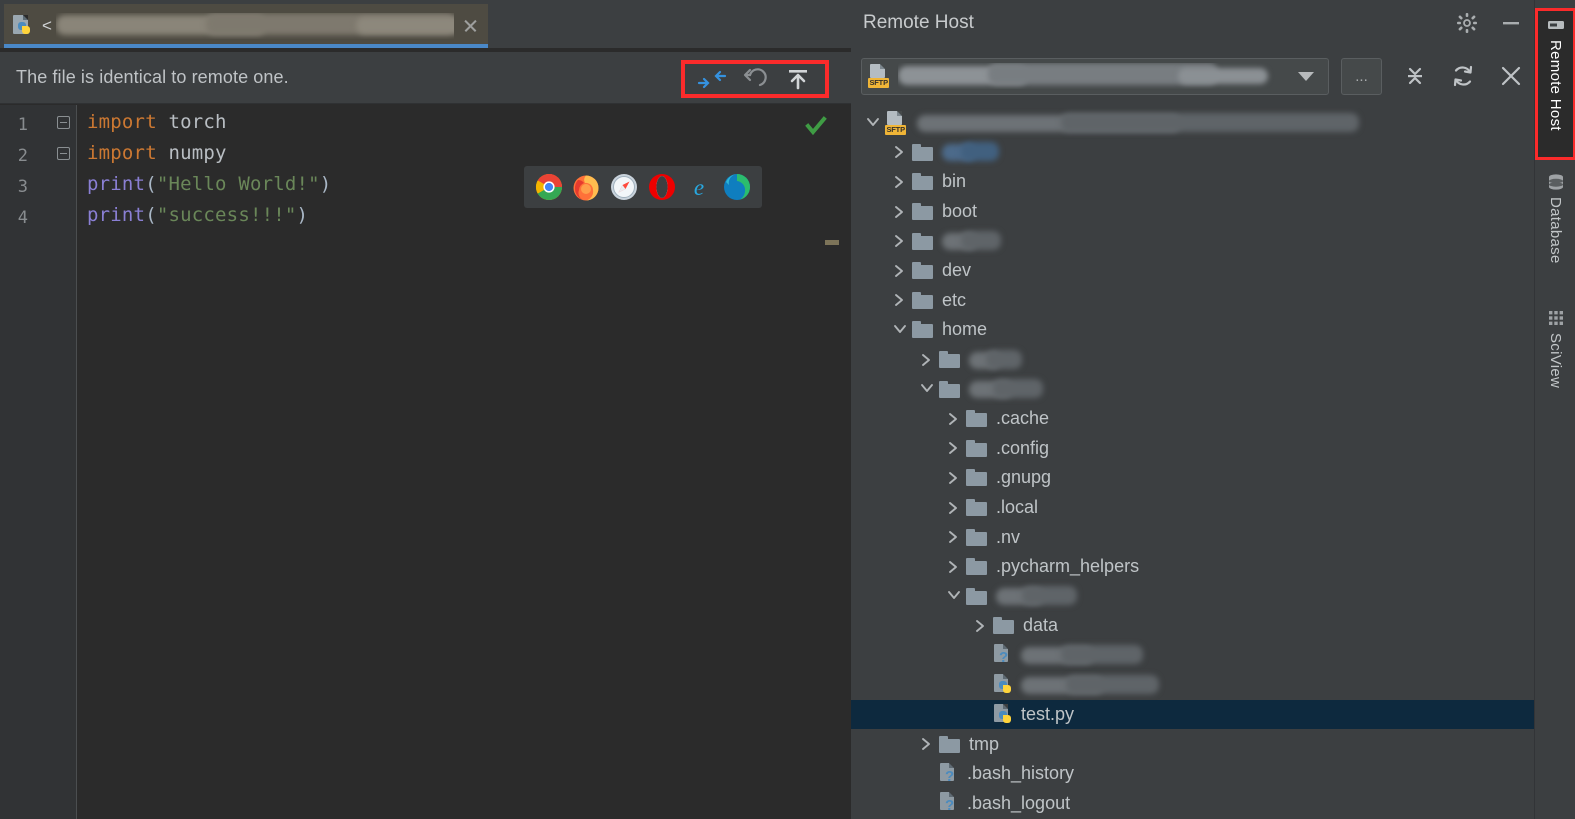 Image resolution: width=1575 pixels, height=819 pixels. What do you see at coordinates (23, 26) in the screenshot?
I see `python-file-icon` at bounding box center [23, 26].